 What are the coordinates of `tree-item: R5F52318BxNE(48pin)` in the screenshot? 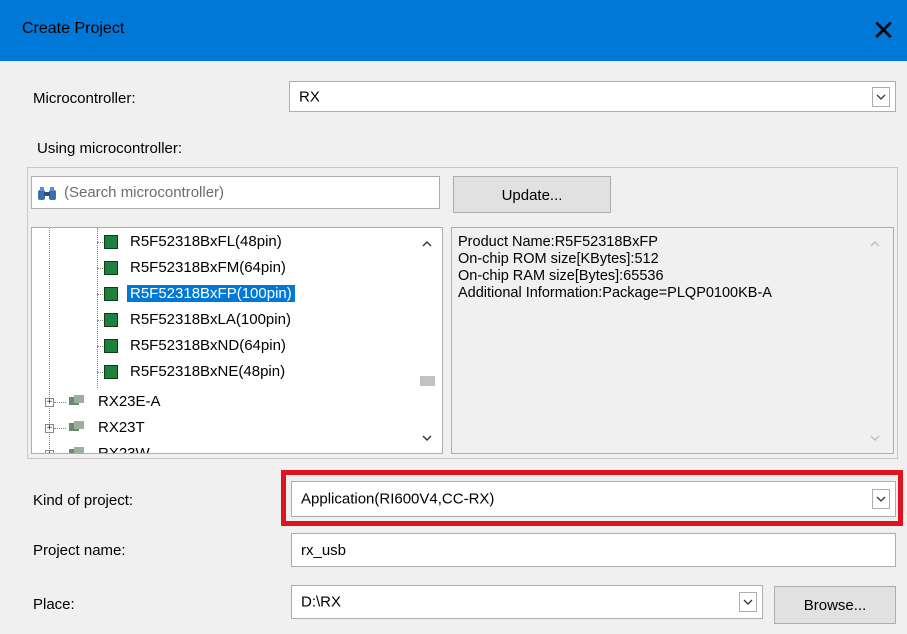 It's located at (207, 372).